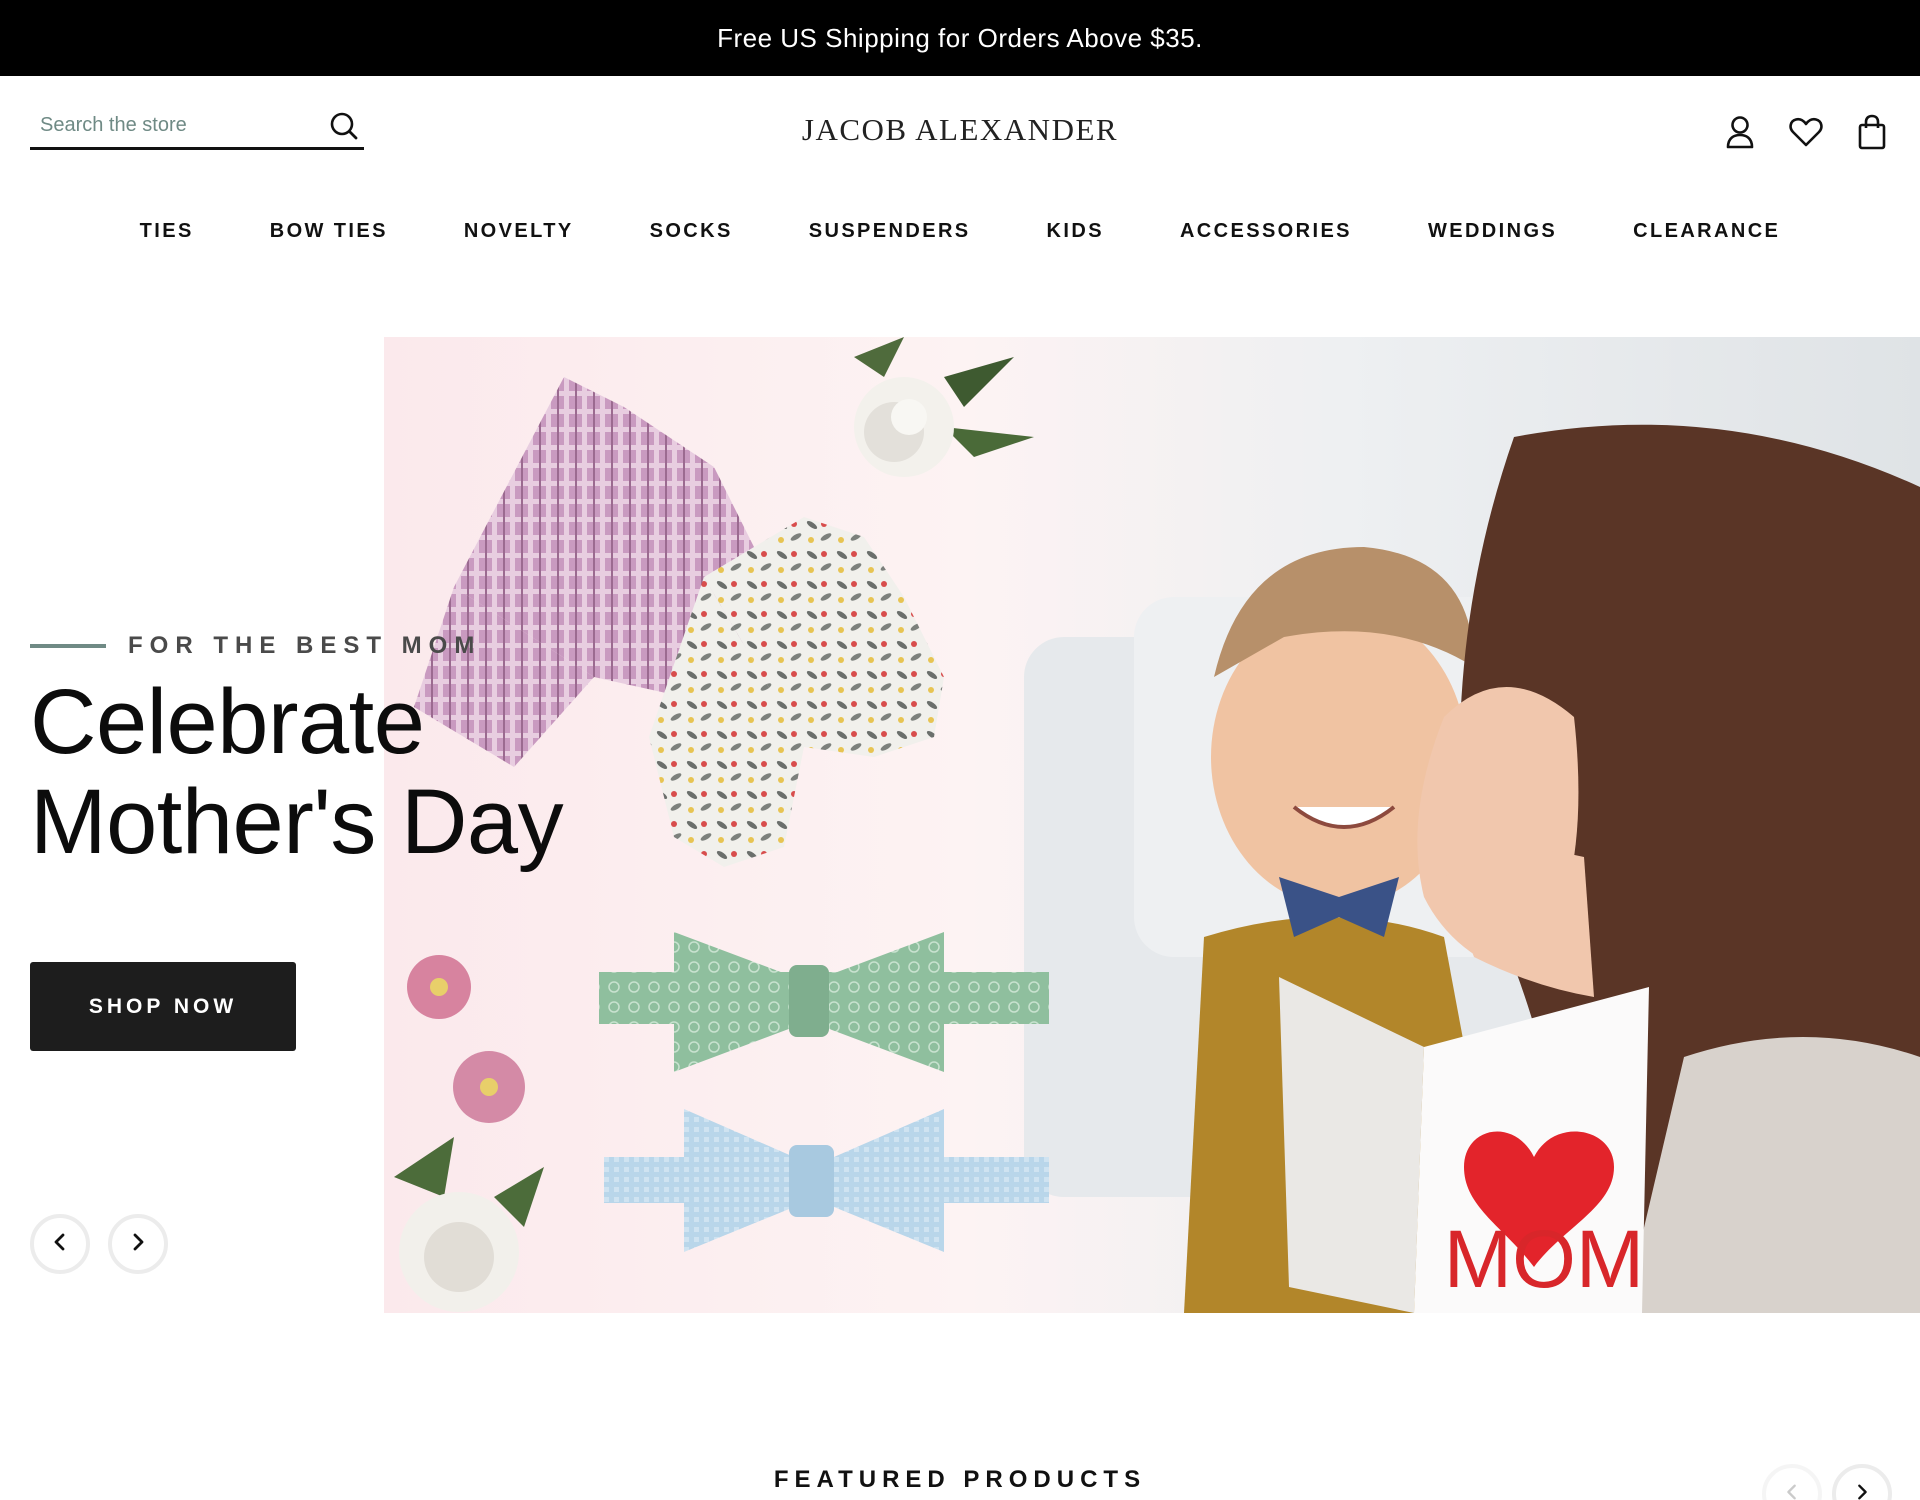 The width and height of the screenshot is (1920, 1500). Describe the element at coordinates (227, 722) in the screenshot. I see `headline-line-1: Celebrate` at that location.